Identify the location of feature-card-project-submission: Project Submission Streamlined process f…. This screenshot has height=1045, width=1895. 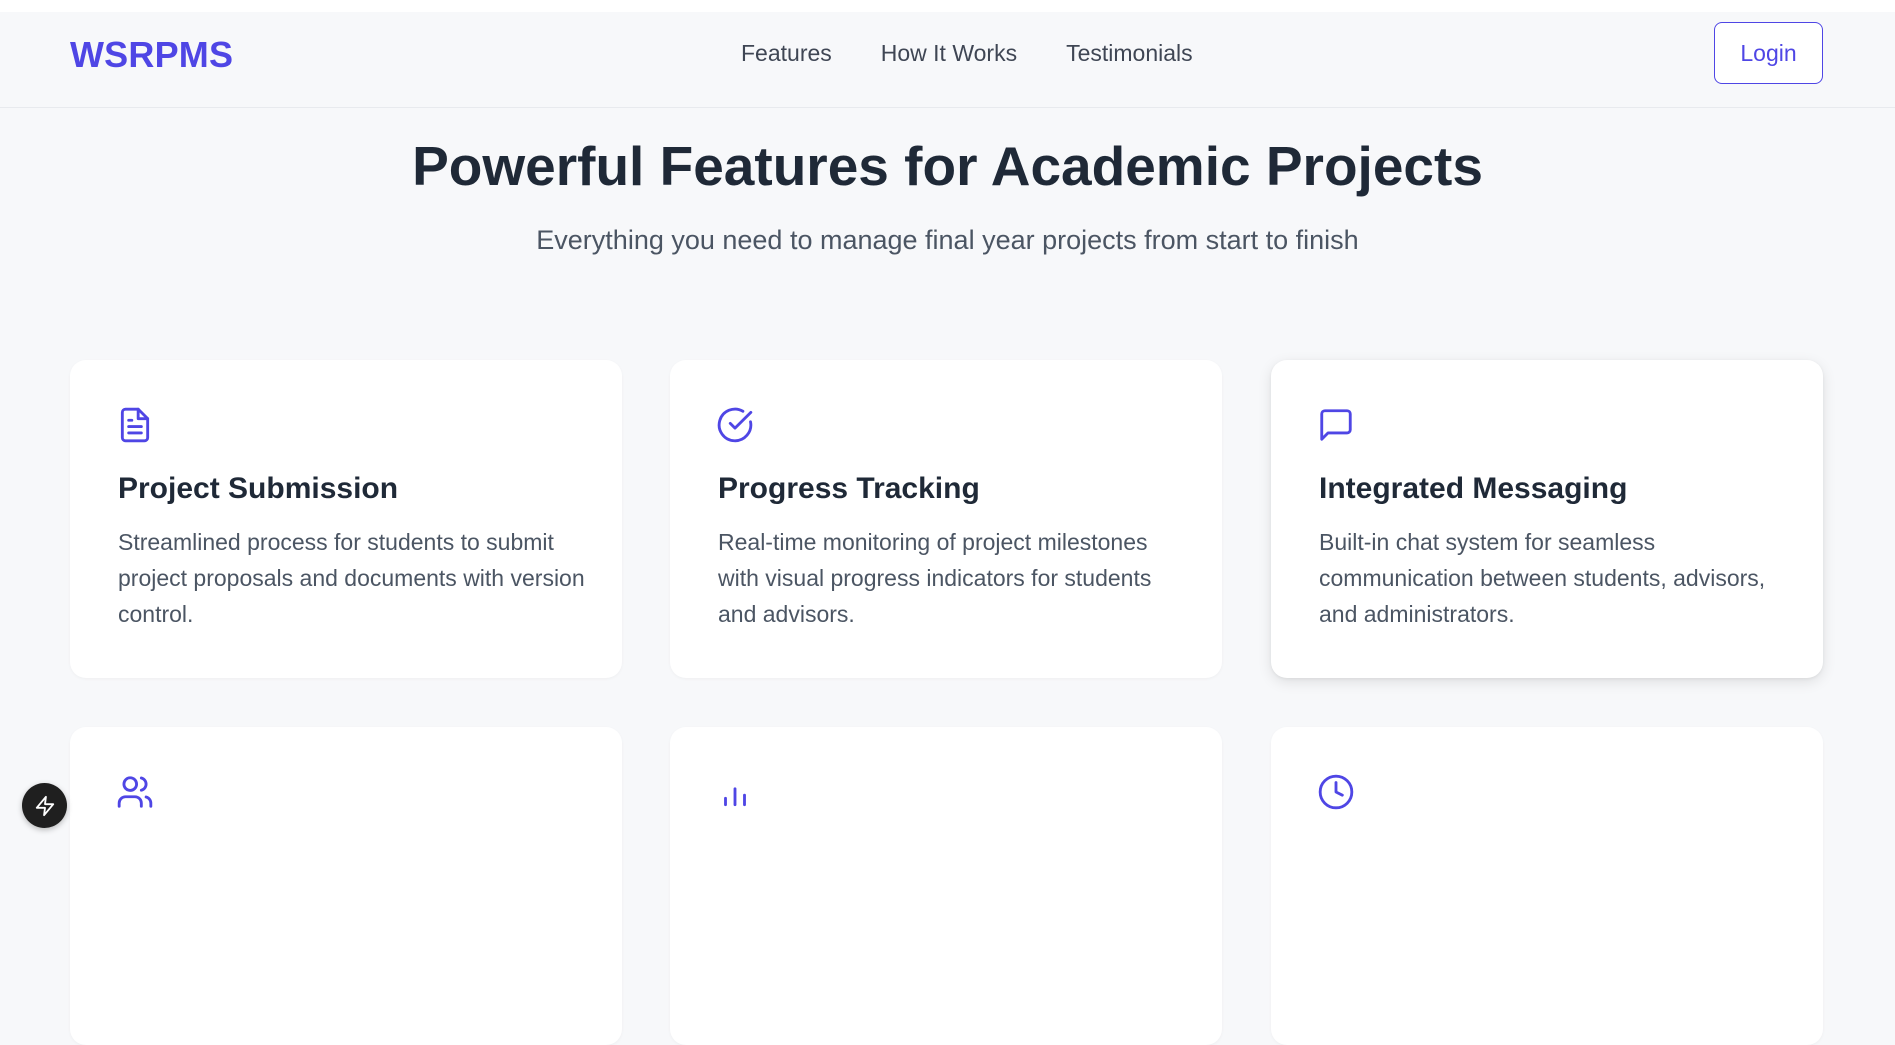
(346, 519).